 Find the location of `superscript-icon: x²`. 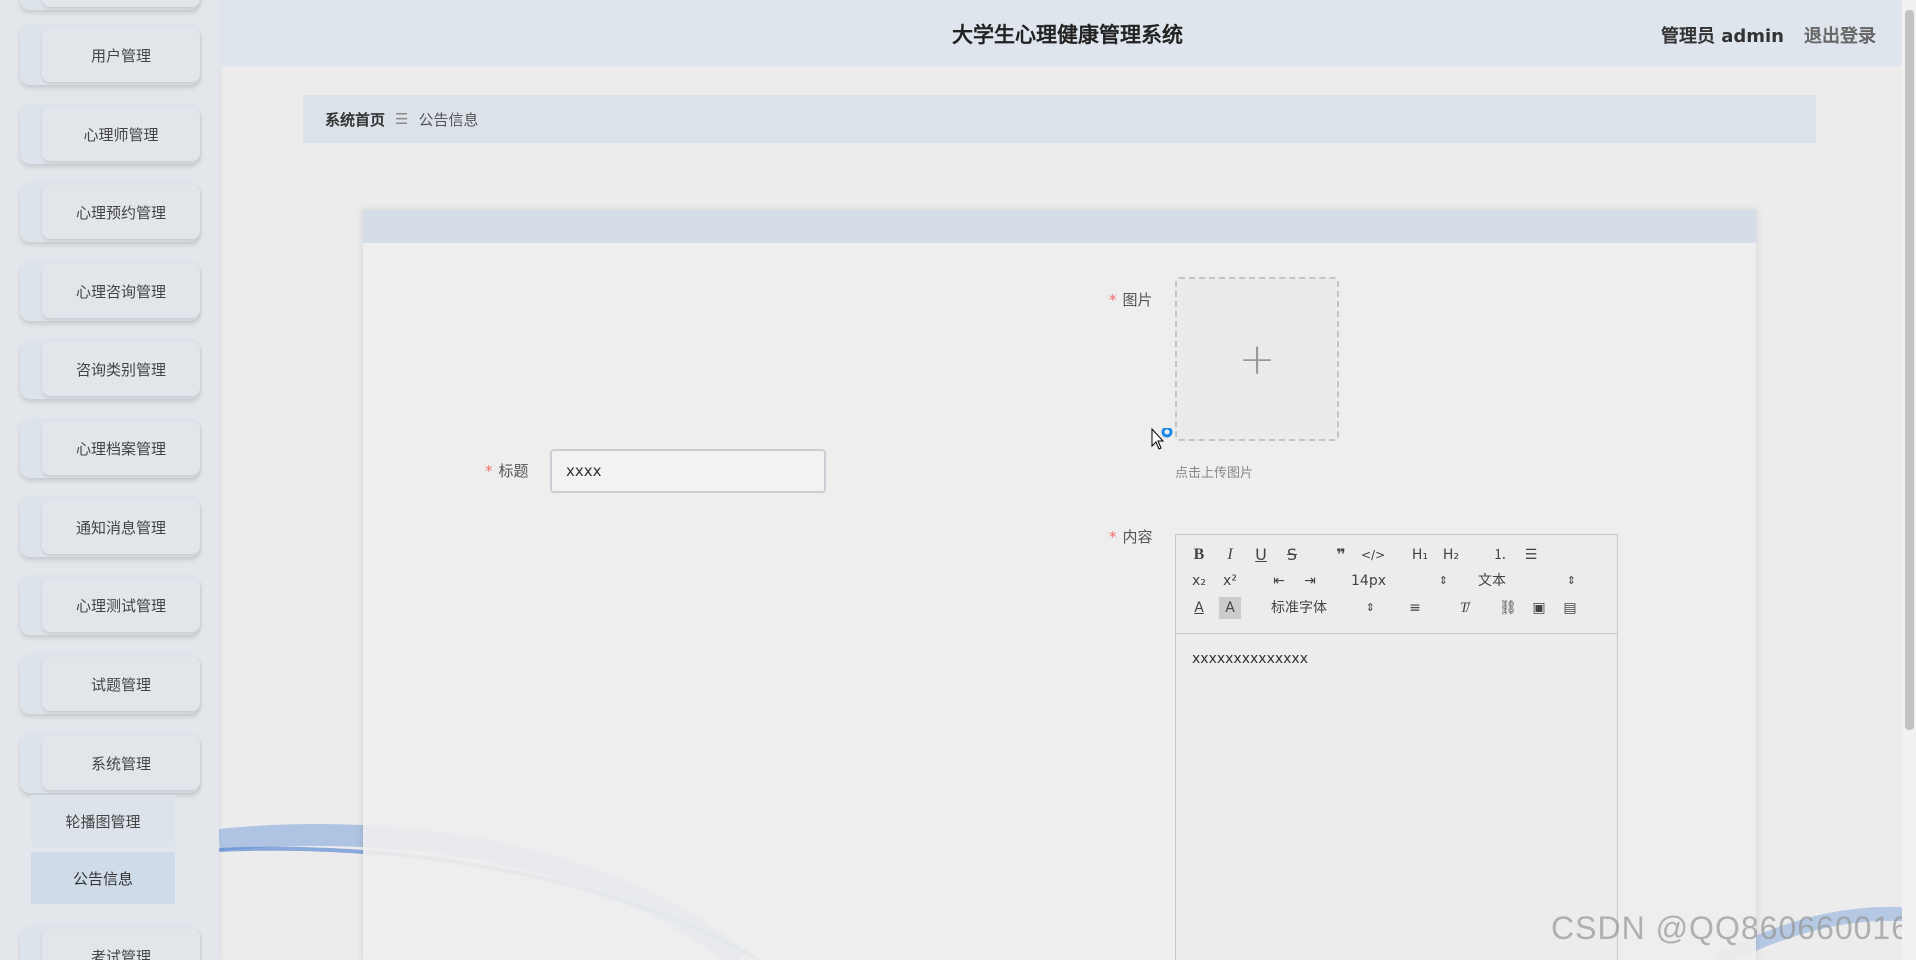

superscript-icon: x² is located at coordinates (1230, 581).